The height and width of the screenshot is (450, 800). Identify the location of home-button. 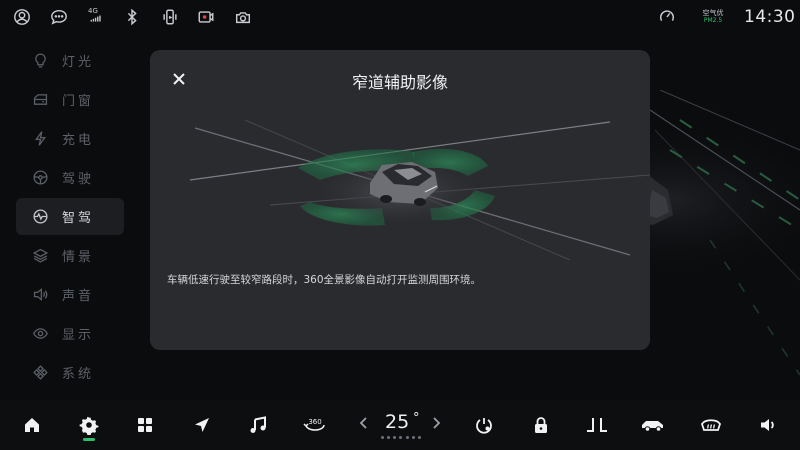
(32, 425).